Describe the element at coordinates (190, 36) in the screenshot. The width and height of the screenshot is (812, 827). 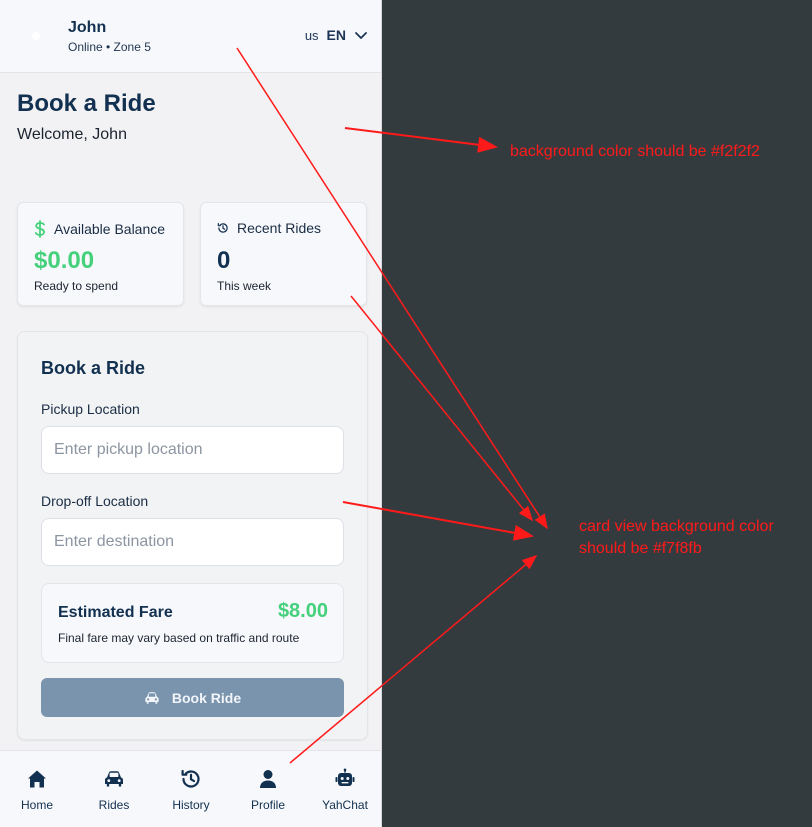
I see `app-header: John Online • Zone 5 us EN` at that location.